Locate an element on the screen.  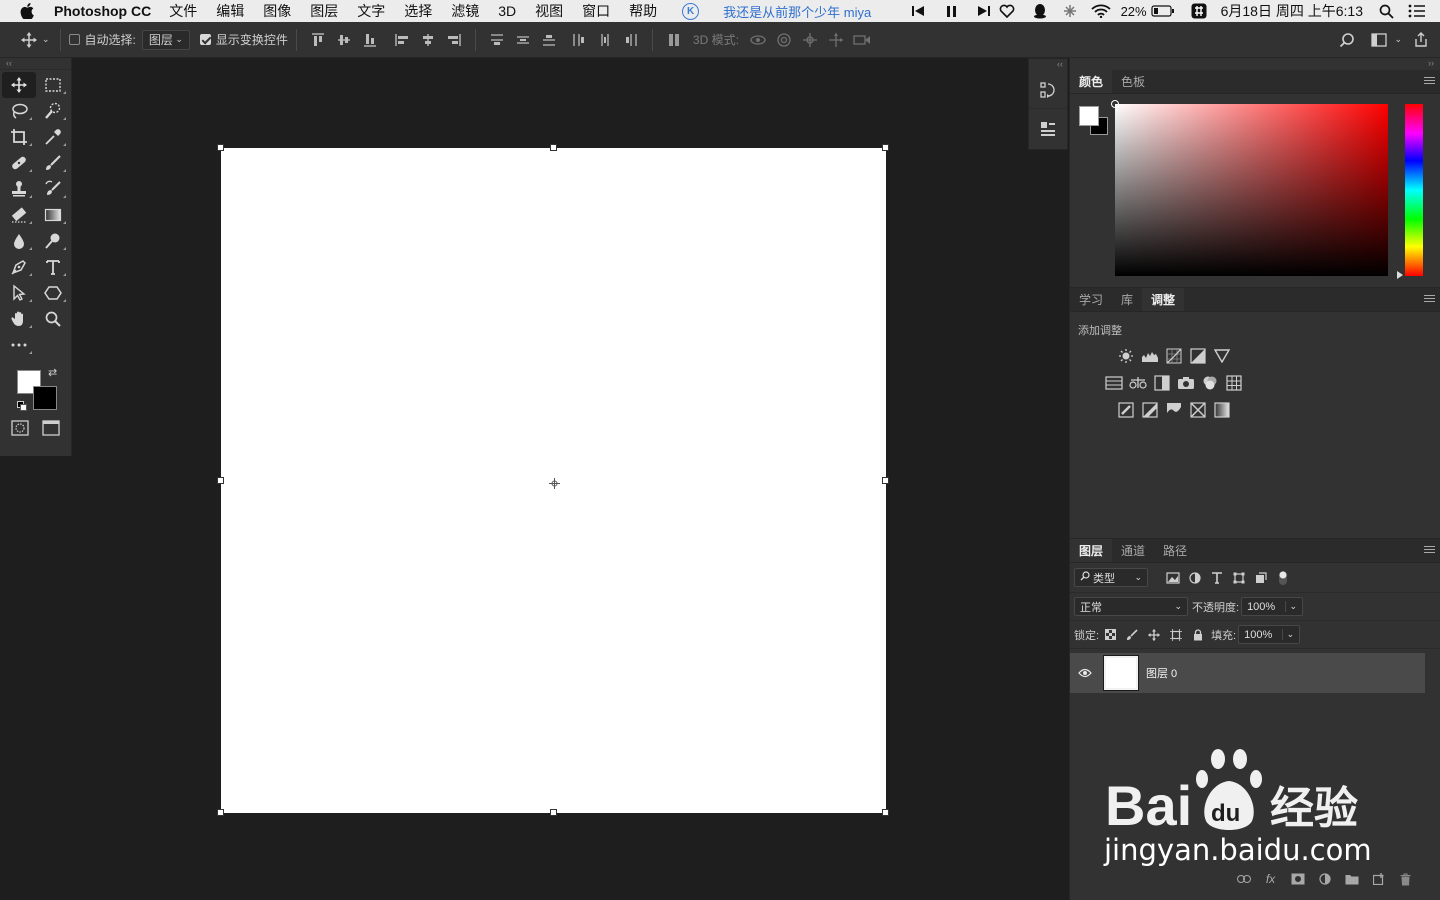
dock-collapse-grip: ‹‹ is located at coordinates (1048, 65).